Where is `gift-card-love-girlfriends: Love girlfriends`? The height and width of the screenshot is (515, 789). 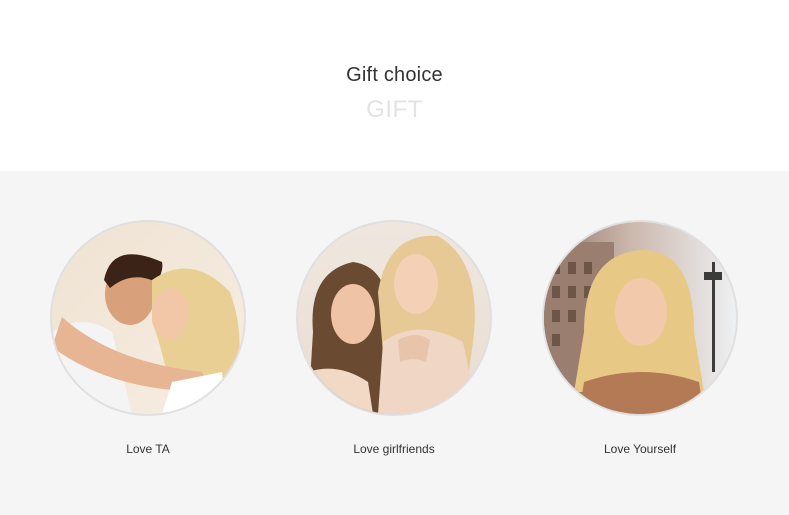 gift-card-love-girlfriends: Love girlfriends is located at coordinates (394, 345).